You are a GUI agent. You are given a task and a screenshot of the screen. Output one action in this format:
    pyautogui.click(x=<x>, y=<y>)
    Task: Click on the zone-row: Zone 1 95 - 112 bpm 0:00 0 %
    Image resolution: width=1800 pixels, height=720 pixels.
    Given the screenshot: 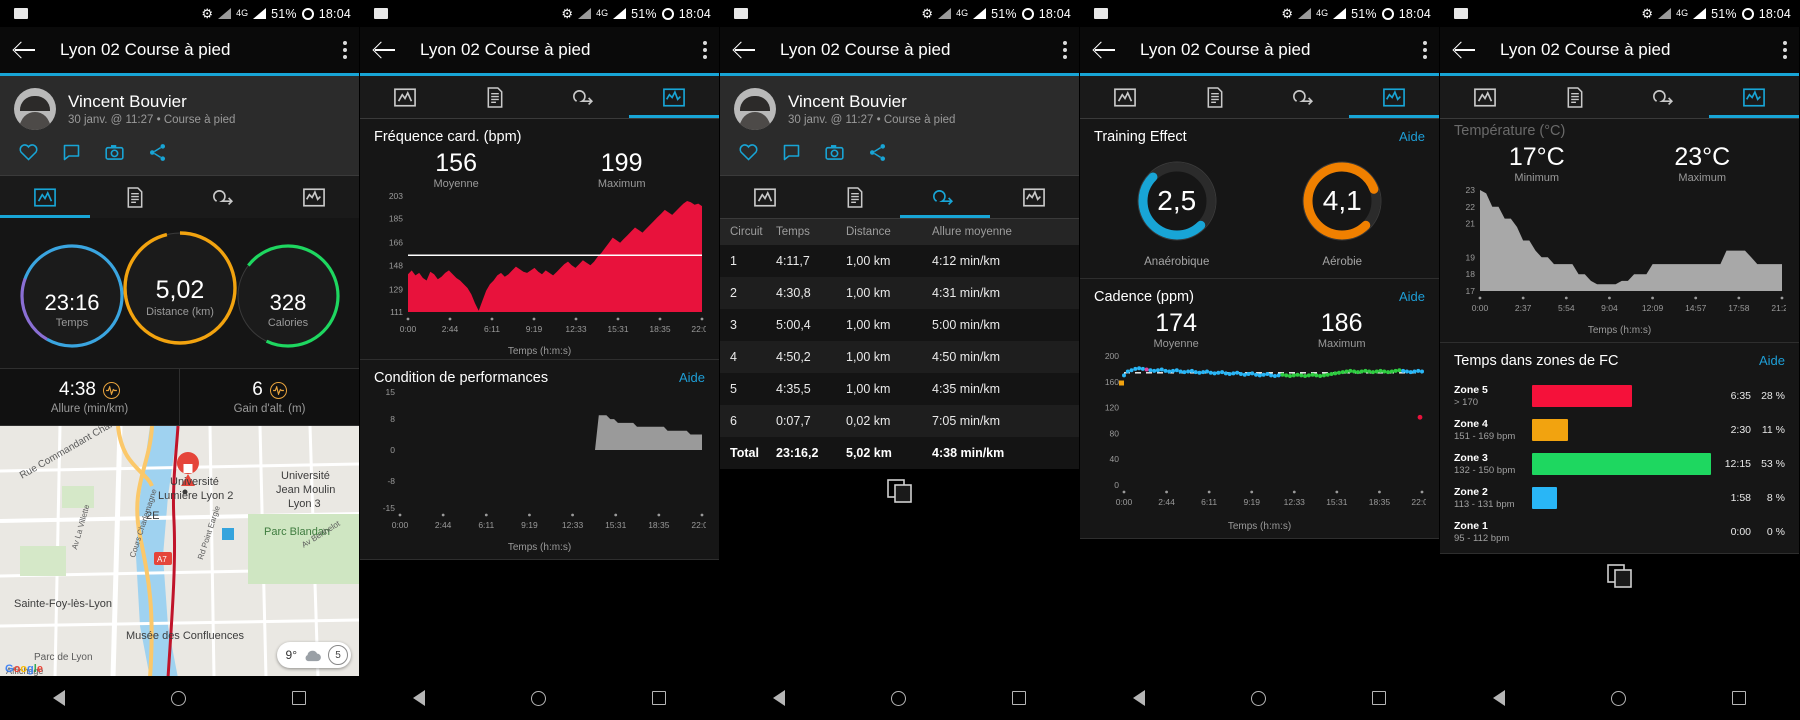 What is the action you would take?
    pyautogui.click(x=1619, y=532)
    